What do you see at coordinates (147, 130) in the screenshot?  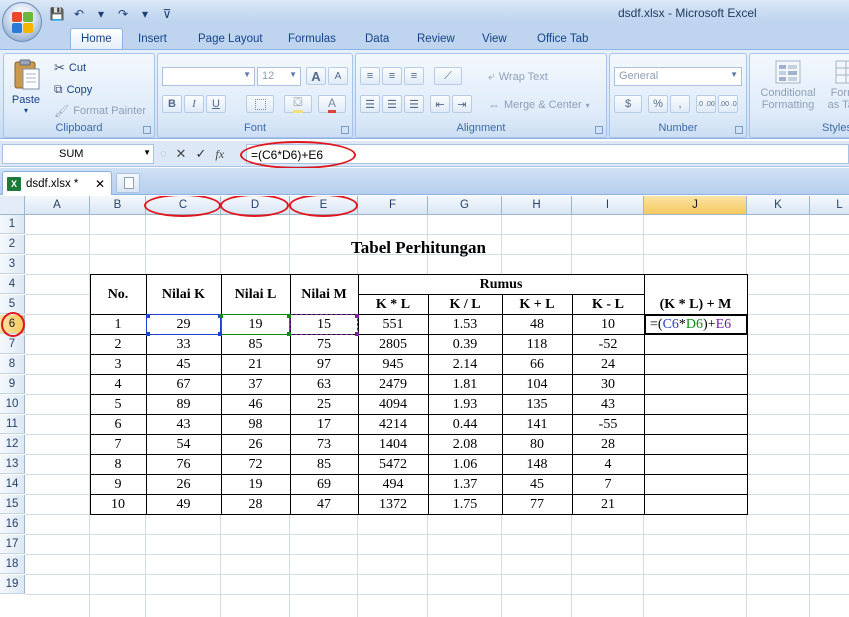 I see `clipboard-launcher-icon` at bounding box center [147, 130].